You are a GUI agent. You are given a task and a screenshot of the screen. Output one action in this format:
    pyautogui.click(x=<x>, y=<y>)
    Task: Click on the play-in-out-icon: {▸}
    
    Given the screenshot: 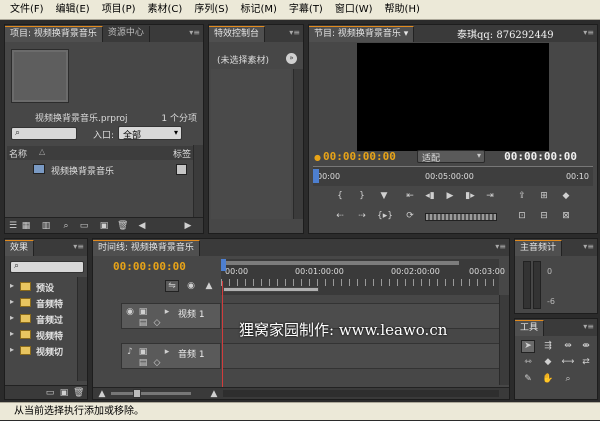 What is the action you would take?
    pyautogui.click(x=385, y=216)
    